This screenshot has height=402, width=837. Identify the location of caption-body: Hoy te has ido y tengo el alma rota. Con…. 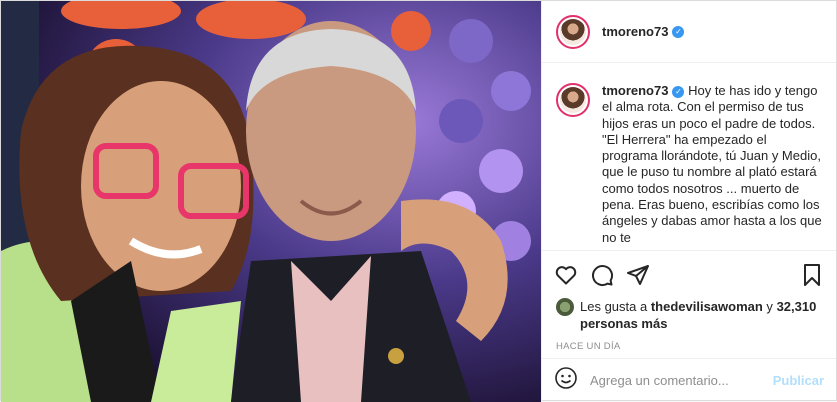
(712, 164).